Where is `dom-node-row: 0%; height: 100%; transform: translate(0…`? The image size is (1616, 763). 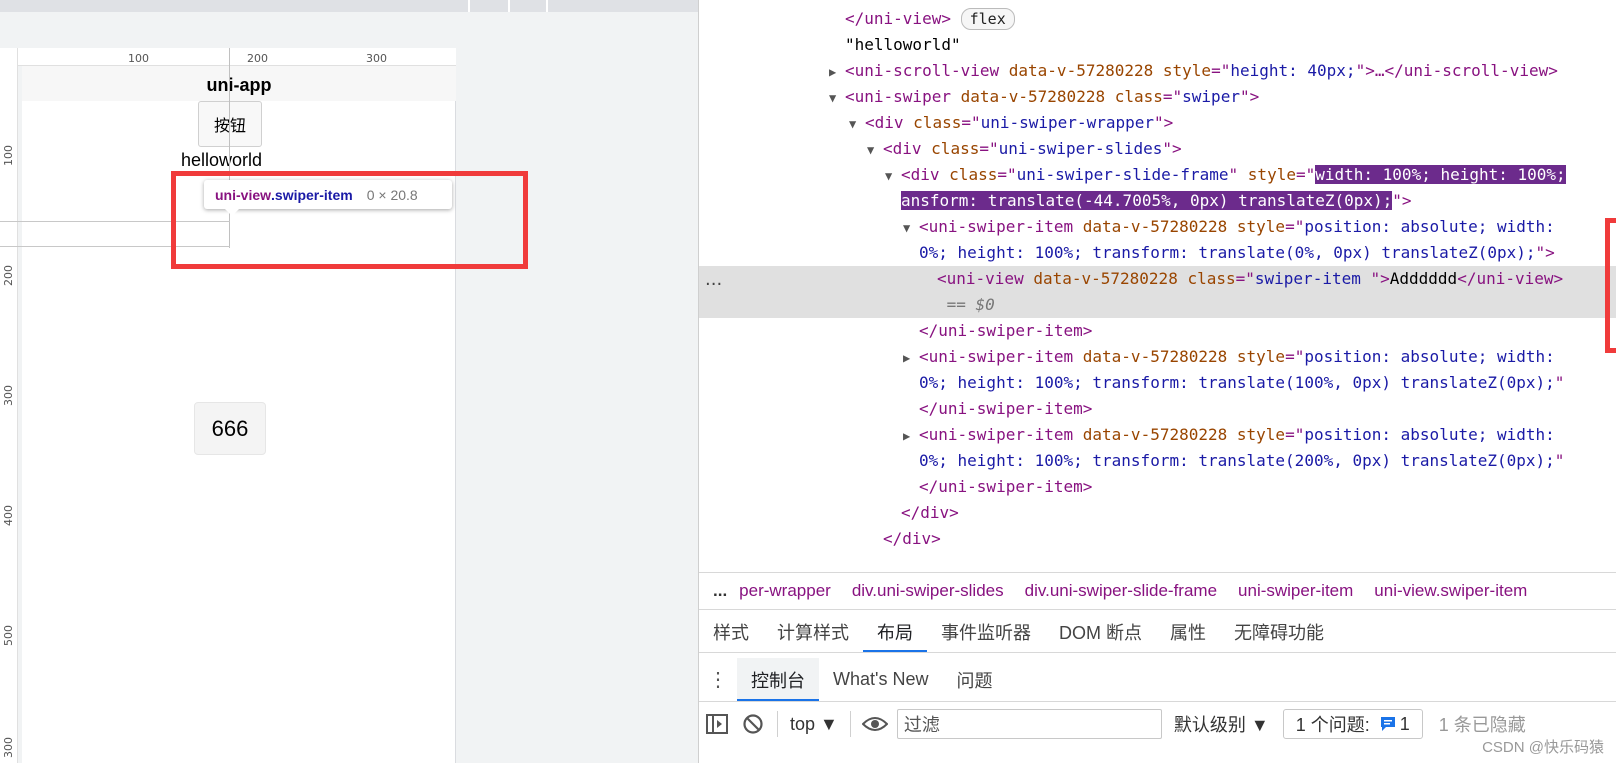 dom-node-row: 0%; height: 100%; transform: translate(0… is located at coordinates (1229, 253).